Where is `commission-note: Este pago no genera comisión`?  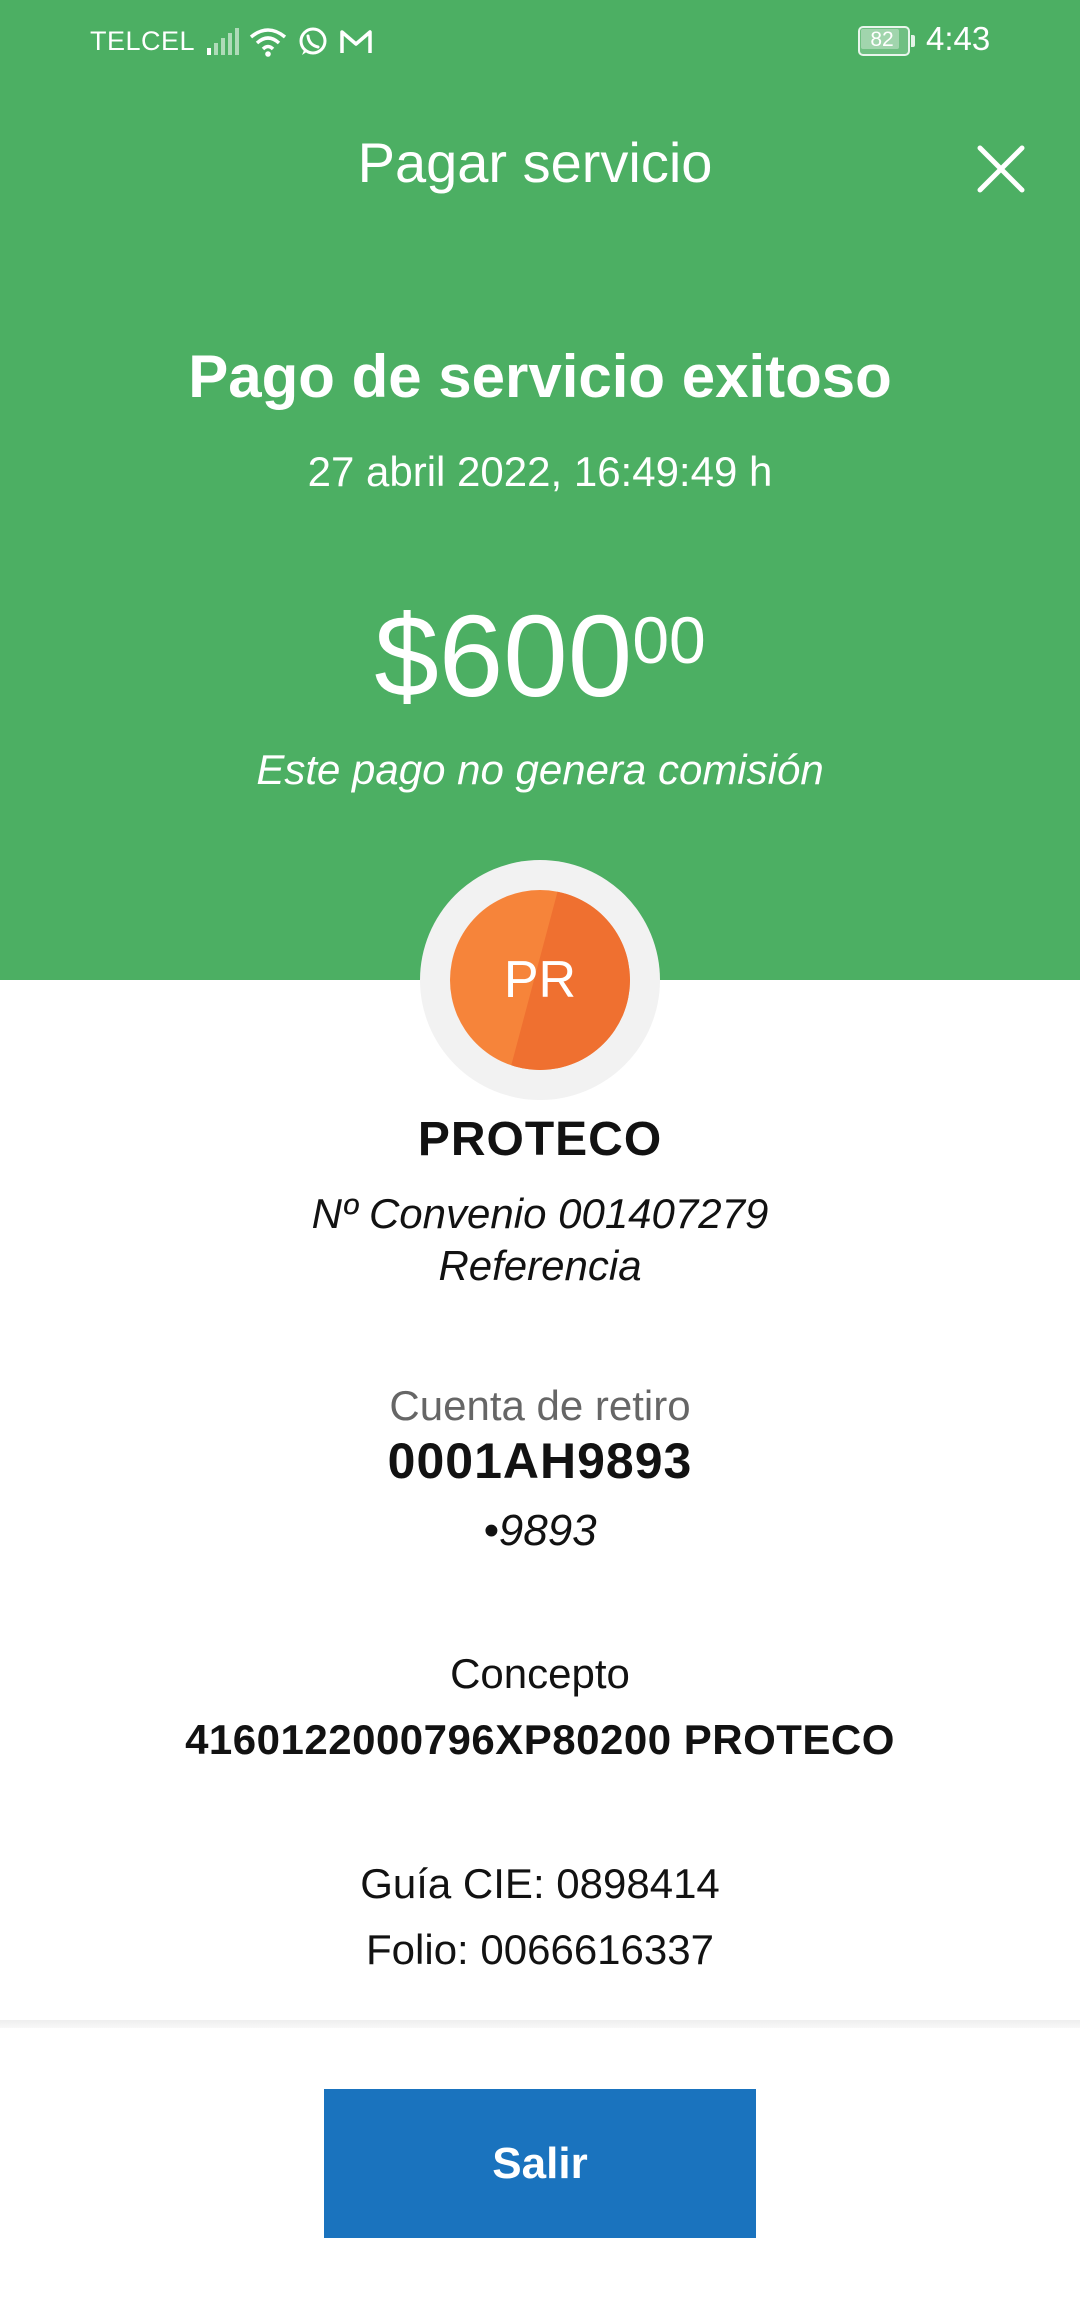
commission-note: Este pago no genera comisión is located at coordinates (540, 769).